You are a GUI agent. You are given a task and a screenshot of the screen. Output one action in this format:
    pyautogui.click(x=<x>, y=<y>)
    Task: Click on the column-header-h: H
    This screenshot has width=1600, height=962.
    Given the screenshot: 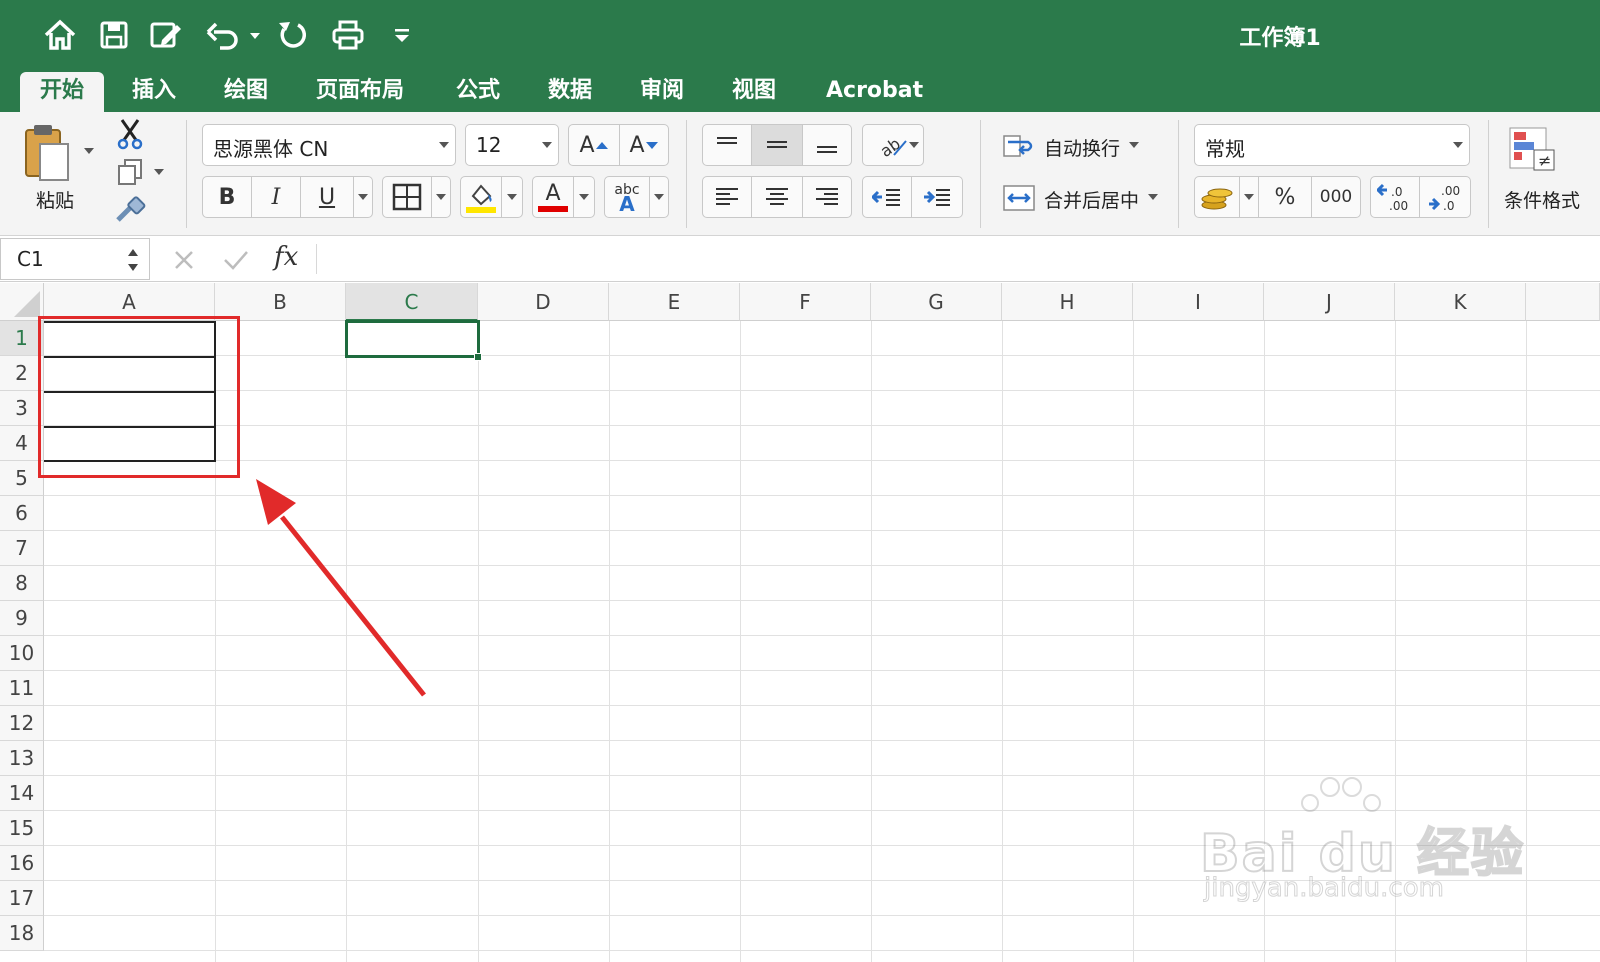 What is the action you would take?
    pyautogui.click(x=1067, y=302)
    